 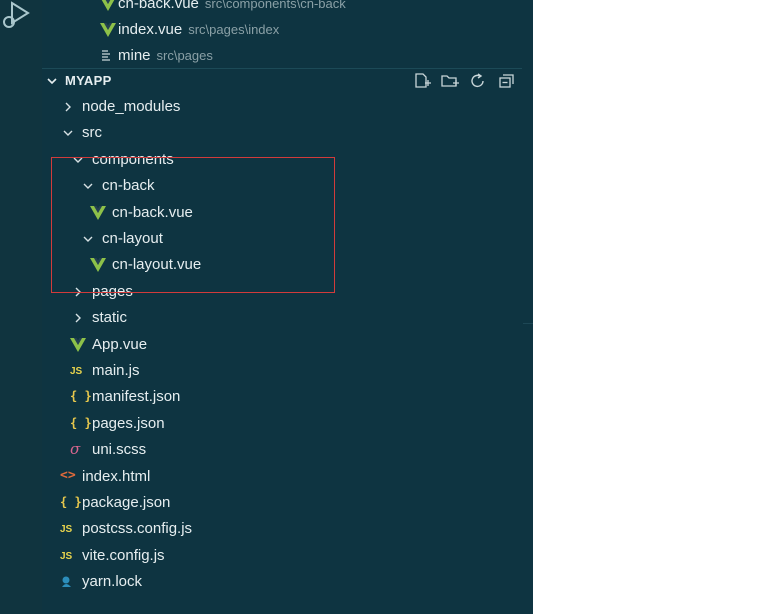 What do you see at coordinates (282, 477) in the screenshot?
I see `tree-file: <> index.html` at bounding box center [282, 477].